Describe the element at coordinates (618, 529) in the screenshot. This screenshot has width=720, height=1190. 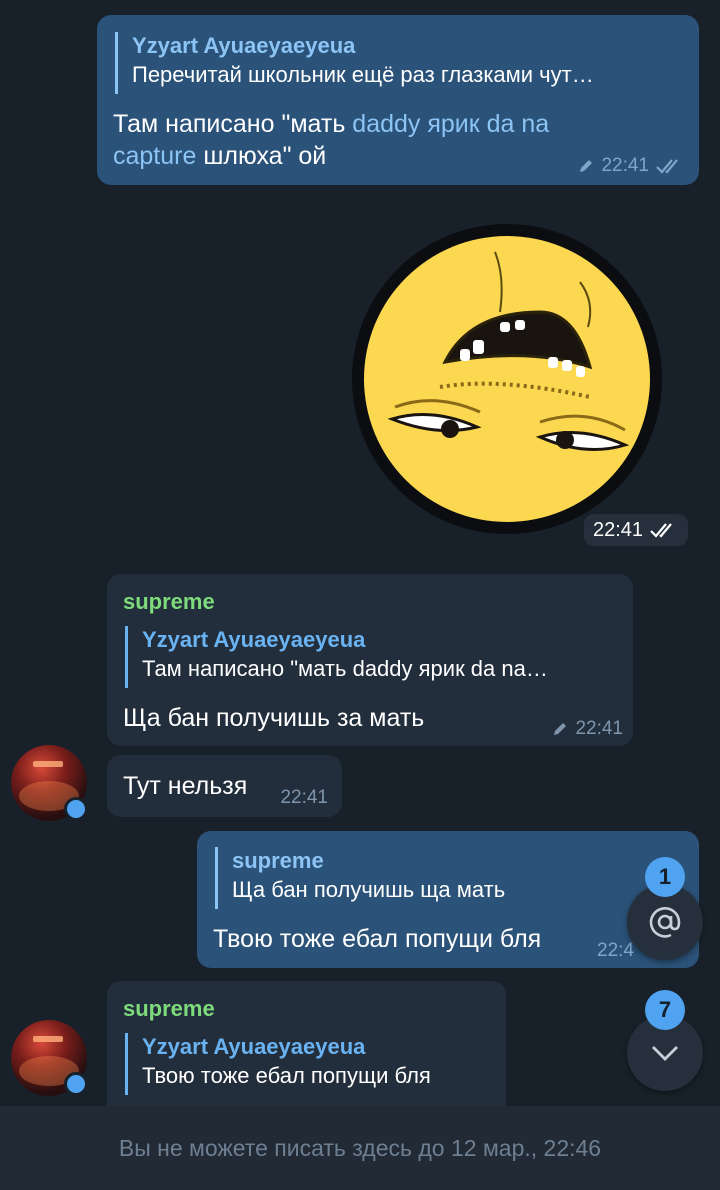
I see `sticker-time: 22:41` at that location.